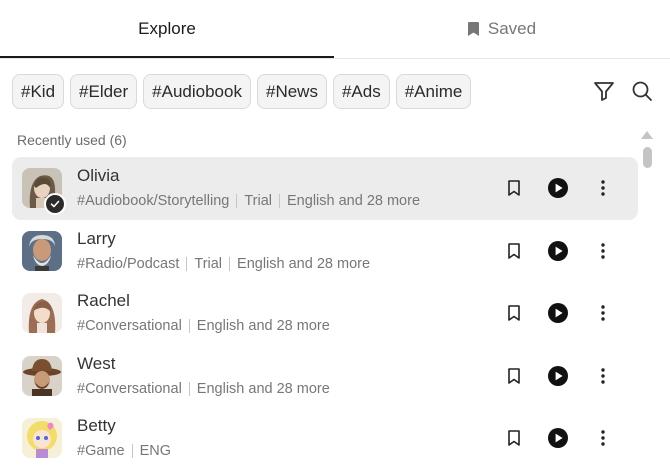  I want to click on tab-bar: Explore Saved, so click(335, 29).